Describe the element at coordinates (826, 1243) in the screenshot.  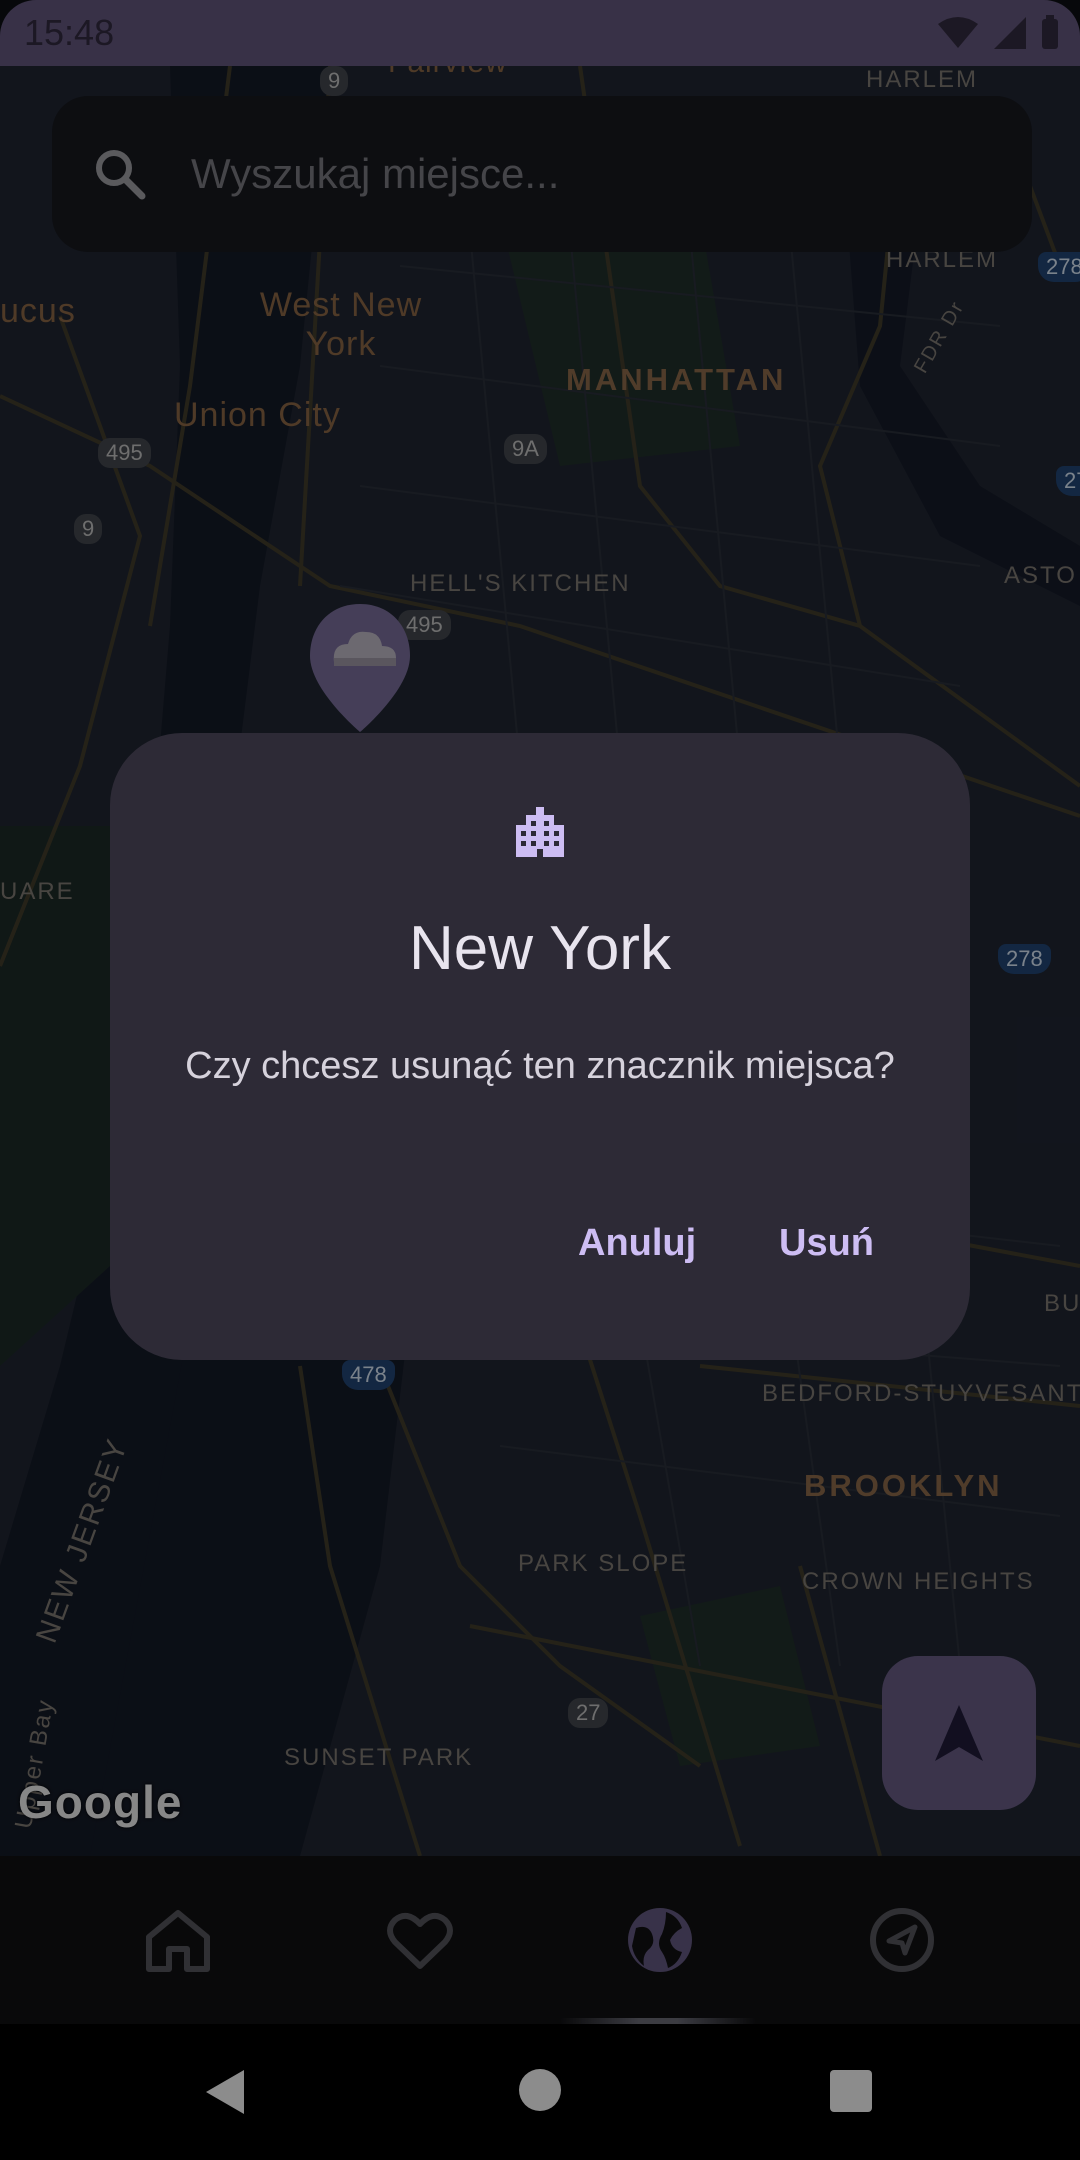
I see `delete-button: Usuń` at that location.